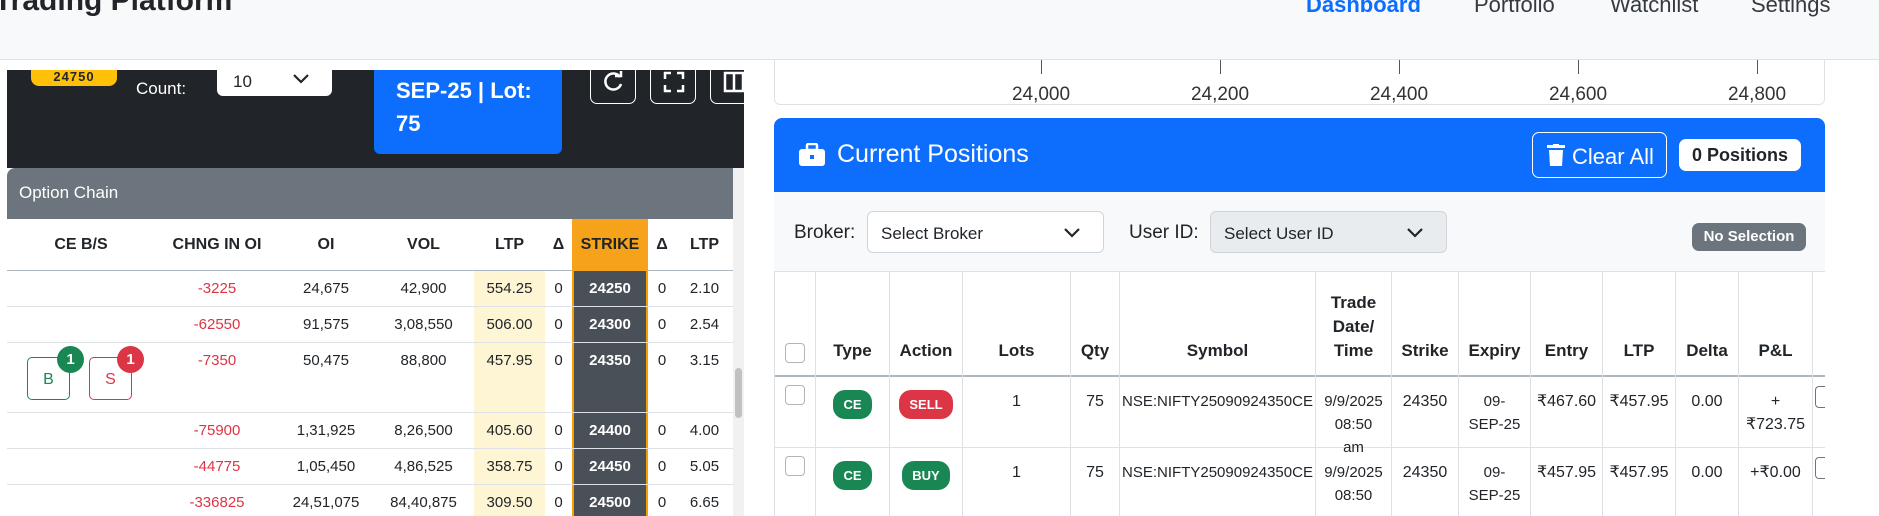 This screenshot has height=516, width=1879. Describe the element at coordinates (1041, 94) in the screenshot. I see `axis-tick-label: 24,000` at that location.